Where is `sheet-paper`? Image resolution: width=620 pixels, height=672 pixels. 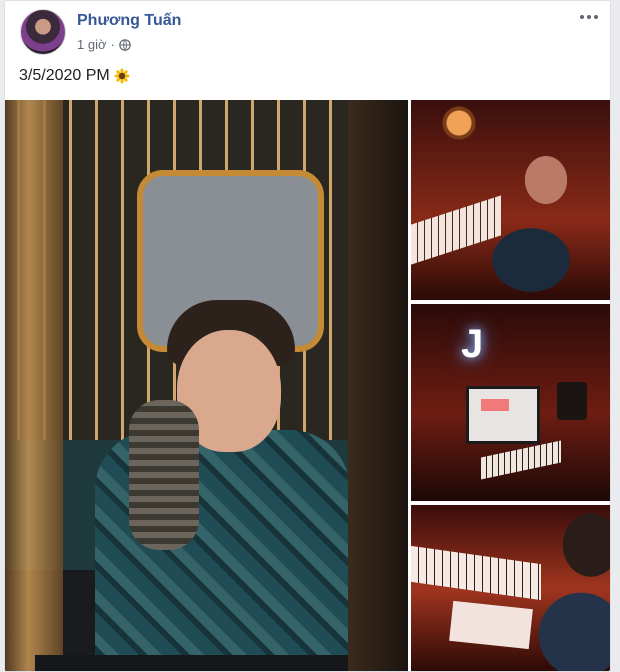
sheet-paper is located at coordinates (491, 625).